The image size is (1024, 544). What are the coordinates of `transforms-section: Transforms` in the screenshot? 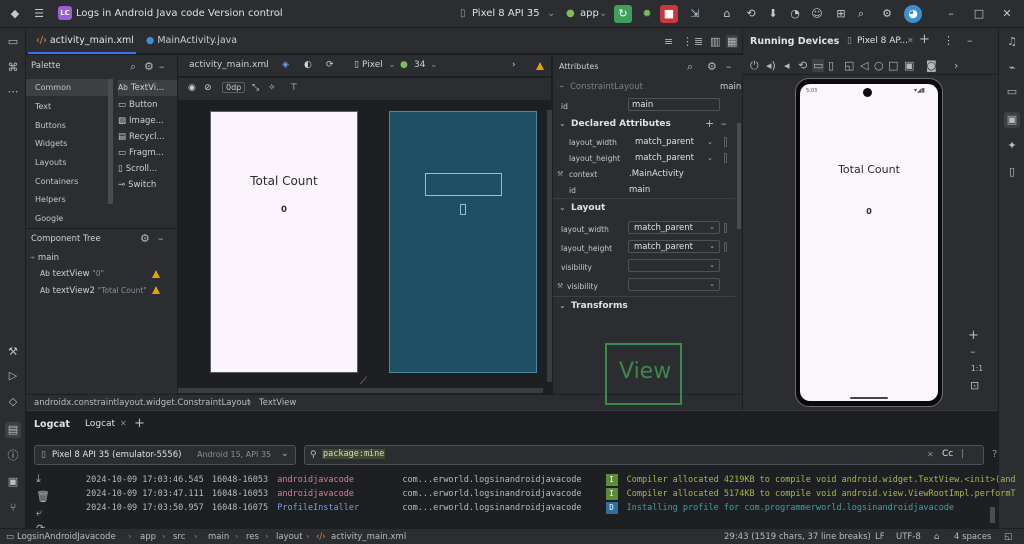 It's located at (599, 306).